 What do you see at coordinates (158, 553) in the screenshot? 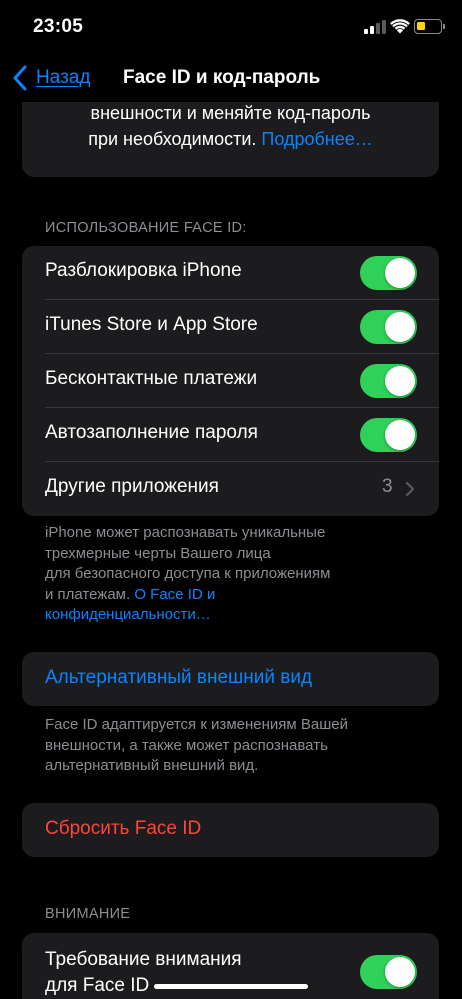
I see `footnote-line: трехмерные черты Вашего лица` at bounding box center [158, 553].